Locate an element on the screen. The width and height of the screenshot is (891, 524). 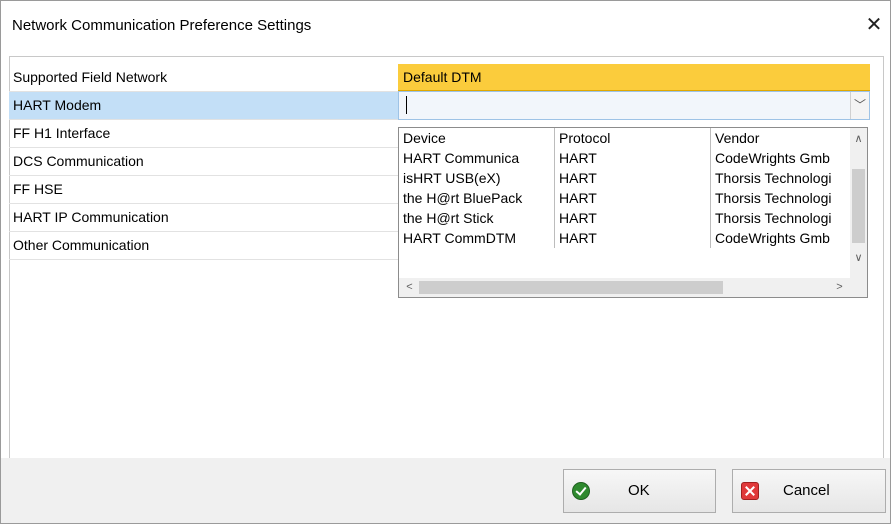
list-item-hart-modem: HART Modem is located at coordinates (203, 106).